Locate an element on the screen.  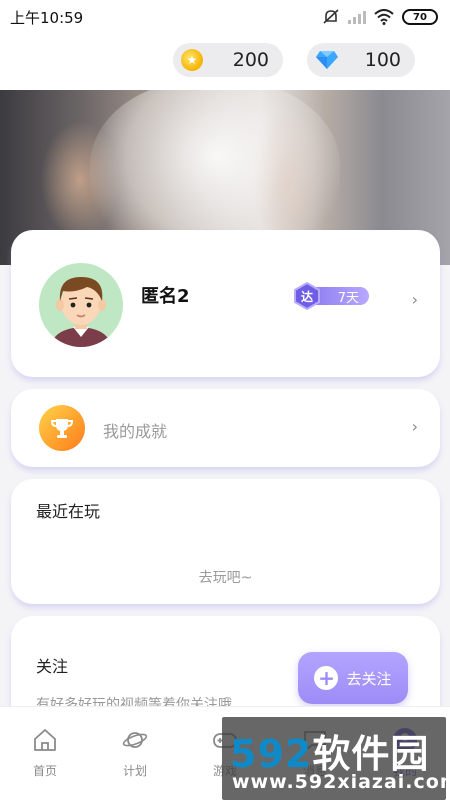
status-icons: 70 is located at coordinates (380, 17).